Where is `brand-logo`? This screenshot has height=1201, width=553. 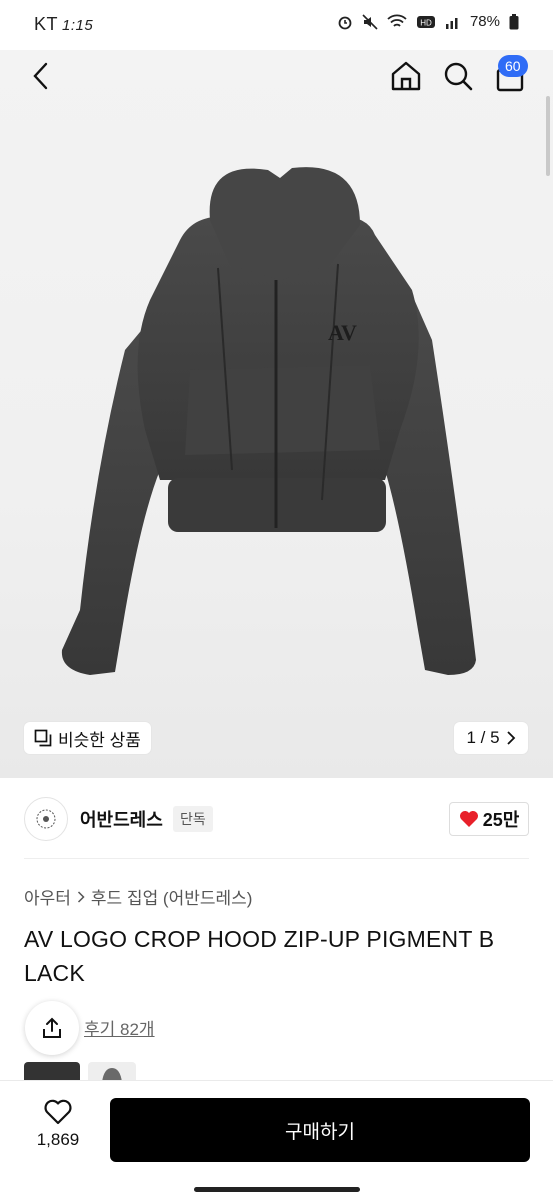
brand-logo is located at coordinates (46, 819).